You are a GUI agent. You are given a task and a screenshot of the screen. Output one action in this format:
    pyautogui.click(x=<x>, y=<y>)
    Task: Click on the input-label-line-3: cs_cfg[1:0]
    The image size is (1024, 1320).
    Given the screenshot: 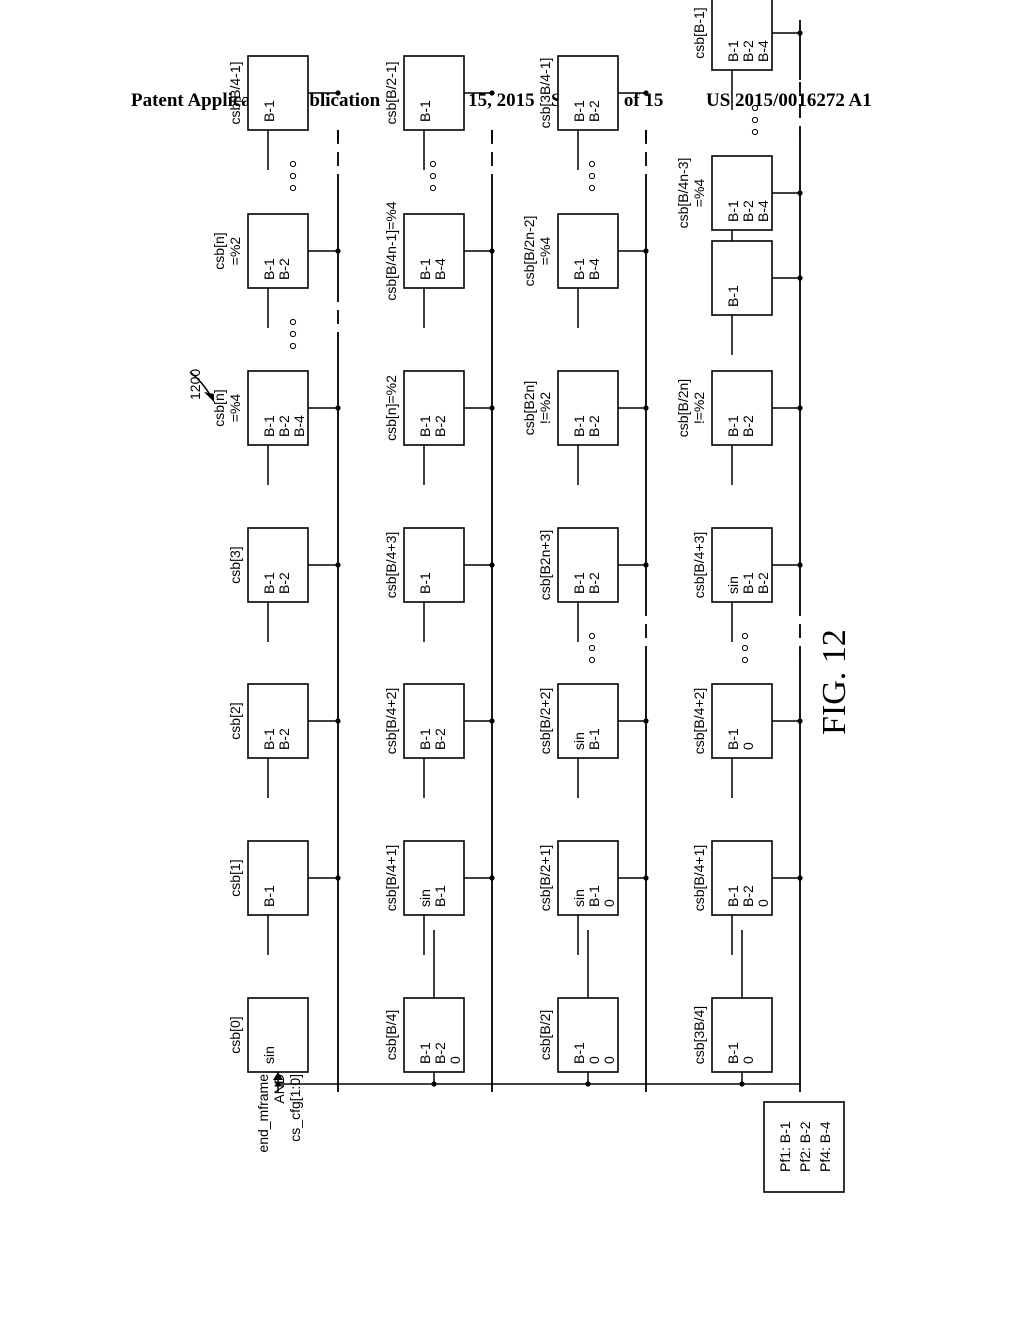 What is the action you would take?
    pyautogui.click(x=295, y=1108)
    